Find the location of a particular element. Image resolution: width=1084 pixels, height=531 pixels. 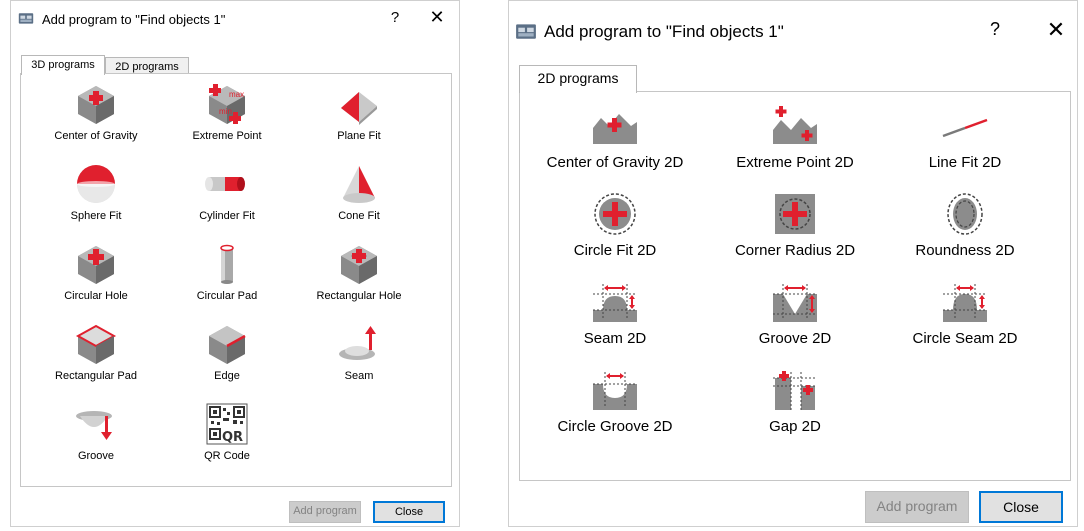

program-label: Circle Seam 2D is located at coordinates (965, 338).